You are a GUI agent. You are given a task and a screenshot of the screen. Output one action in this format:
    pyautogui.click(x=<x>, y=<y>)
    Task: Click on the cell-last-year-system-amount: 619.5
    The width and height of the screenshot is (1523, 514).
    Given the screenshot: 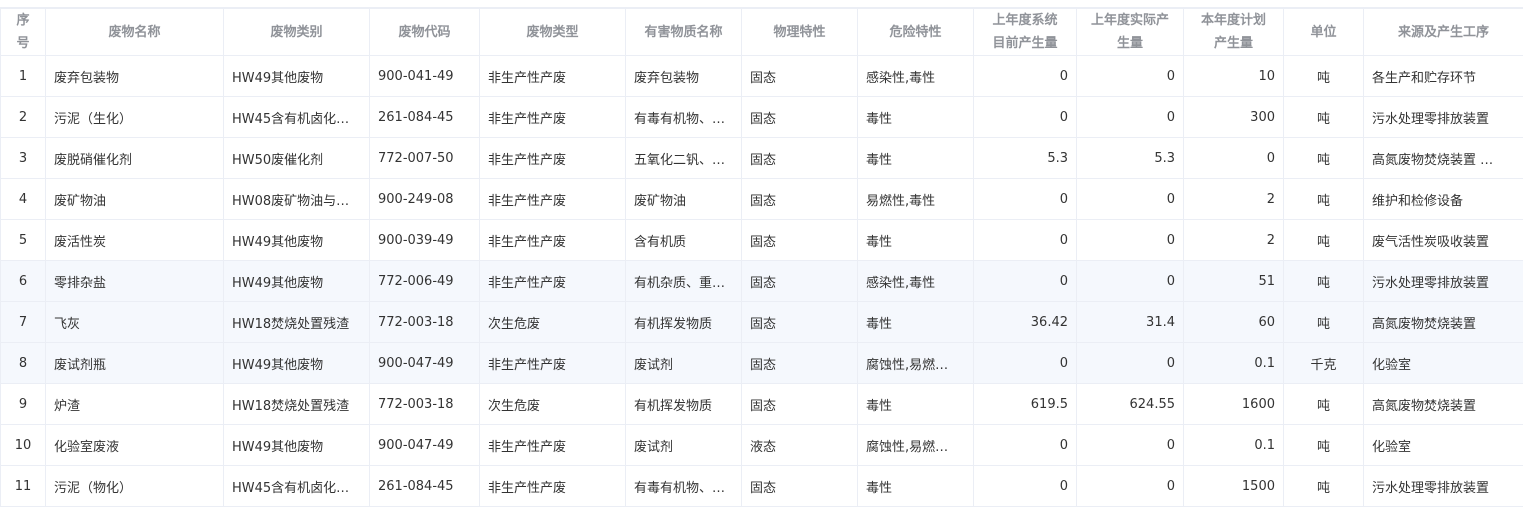 What is the action you would take?
    pyautogui.click(x=1025, y=404)
    